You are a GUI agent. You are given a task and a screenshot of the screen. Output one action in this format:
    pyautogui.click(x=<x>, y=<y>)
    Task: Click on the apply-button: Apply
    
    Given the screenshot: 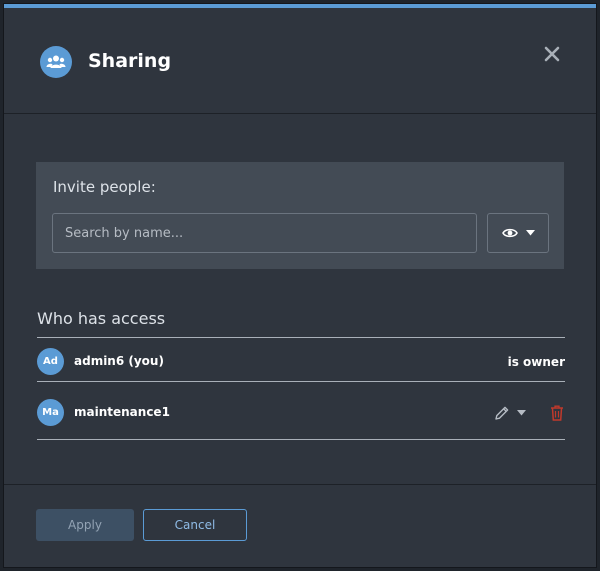 What is the action you would take?
    pyautogui.click(x=85, y=525)
    